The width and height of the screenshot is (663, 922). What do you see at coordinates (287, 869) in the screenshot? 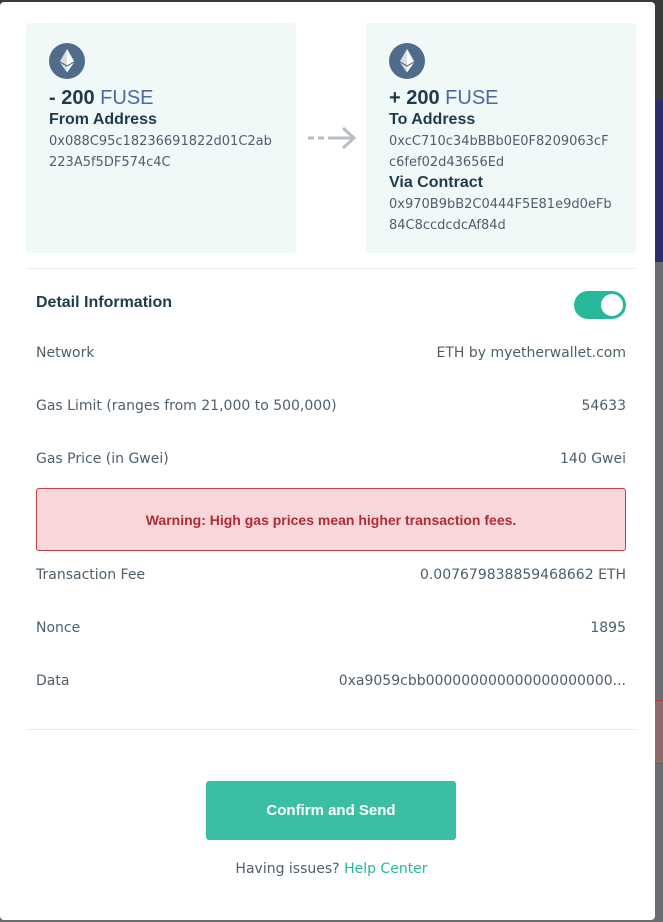
I see `help-prefix: Having issues?` at bounding box center [287, 869].